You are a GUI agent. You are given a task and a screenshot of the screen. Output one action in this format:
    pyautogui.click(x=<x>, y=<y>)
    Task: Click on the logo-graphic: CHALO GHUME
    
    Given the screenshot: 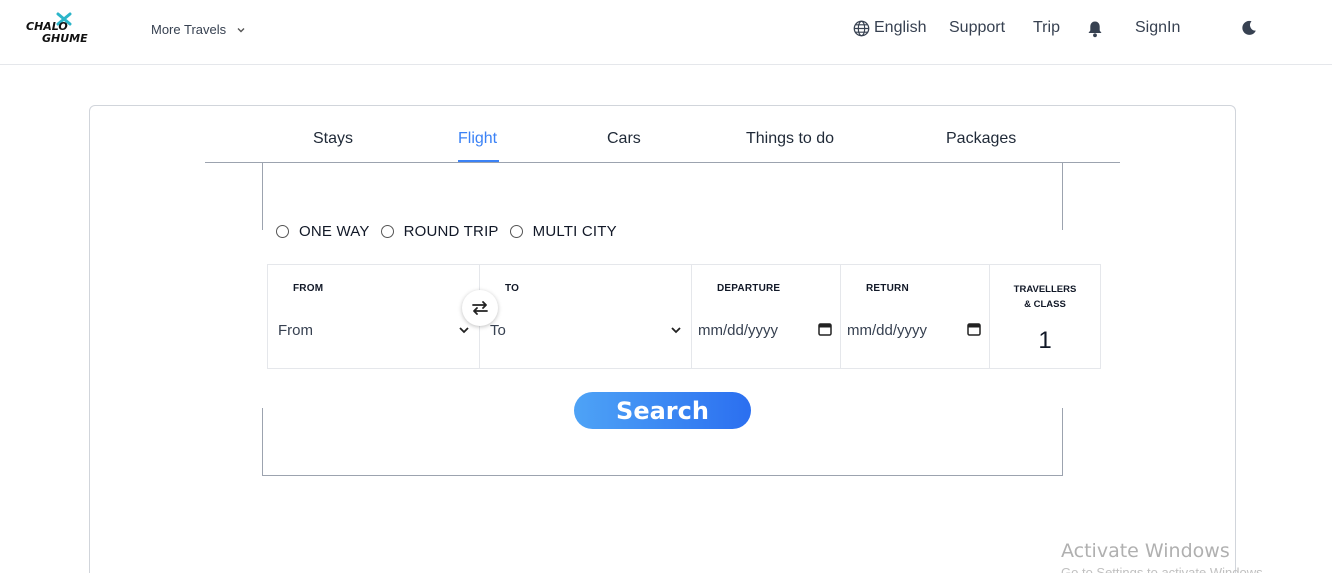 What is the action you would take?
    pyautogui.click(x=57, y=28)
    